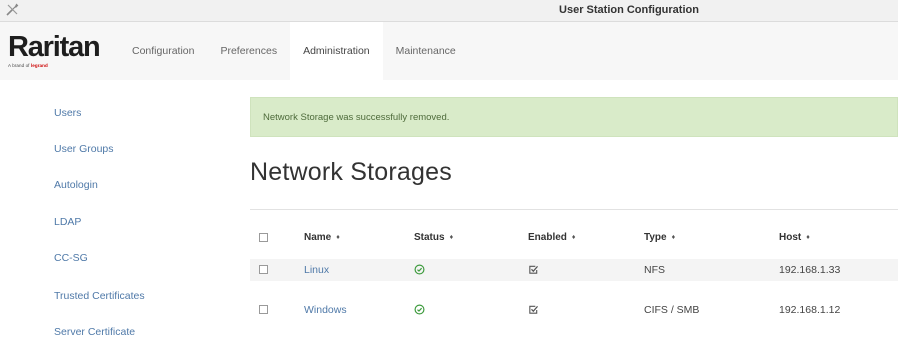 This screenshot has width=898, height=341. Describe the element at coordinates (84, 149) in the screenshot. I see `sidebar-item-user-groups: User Groups` at that location.